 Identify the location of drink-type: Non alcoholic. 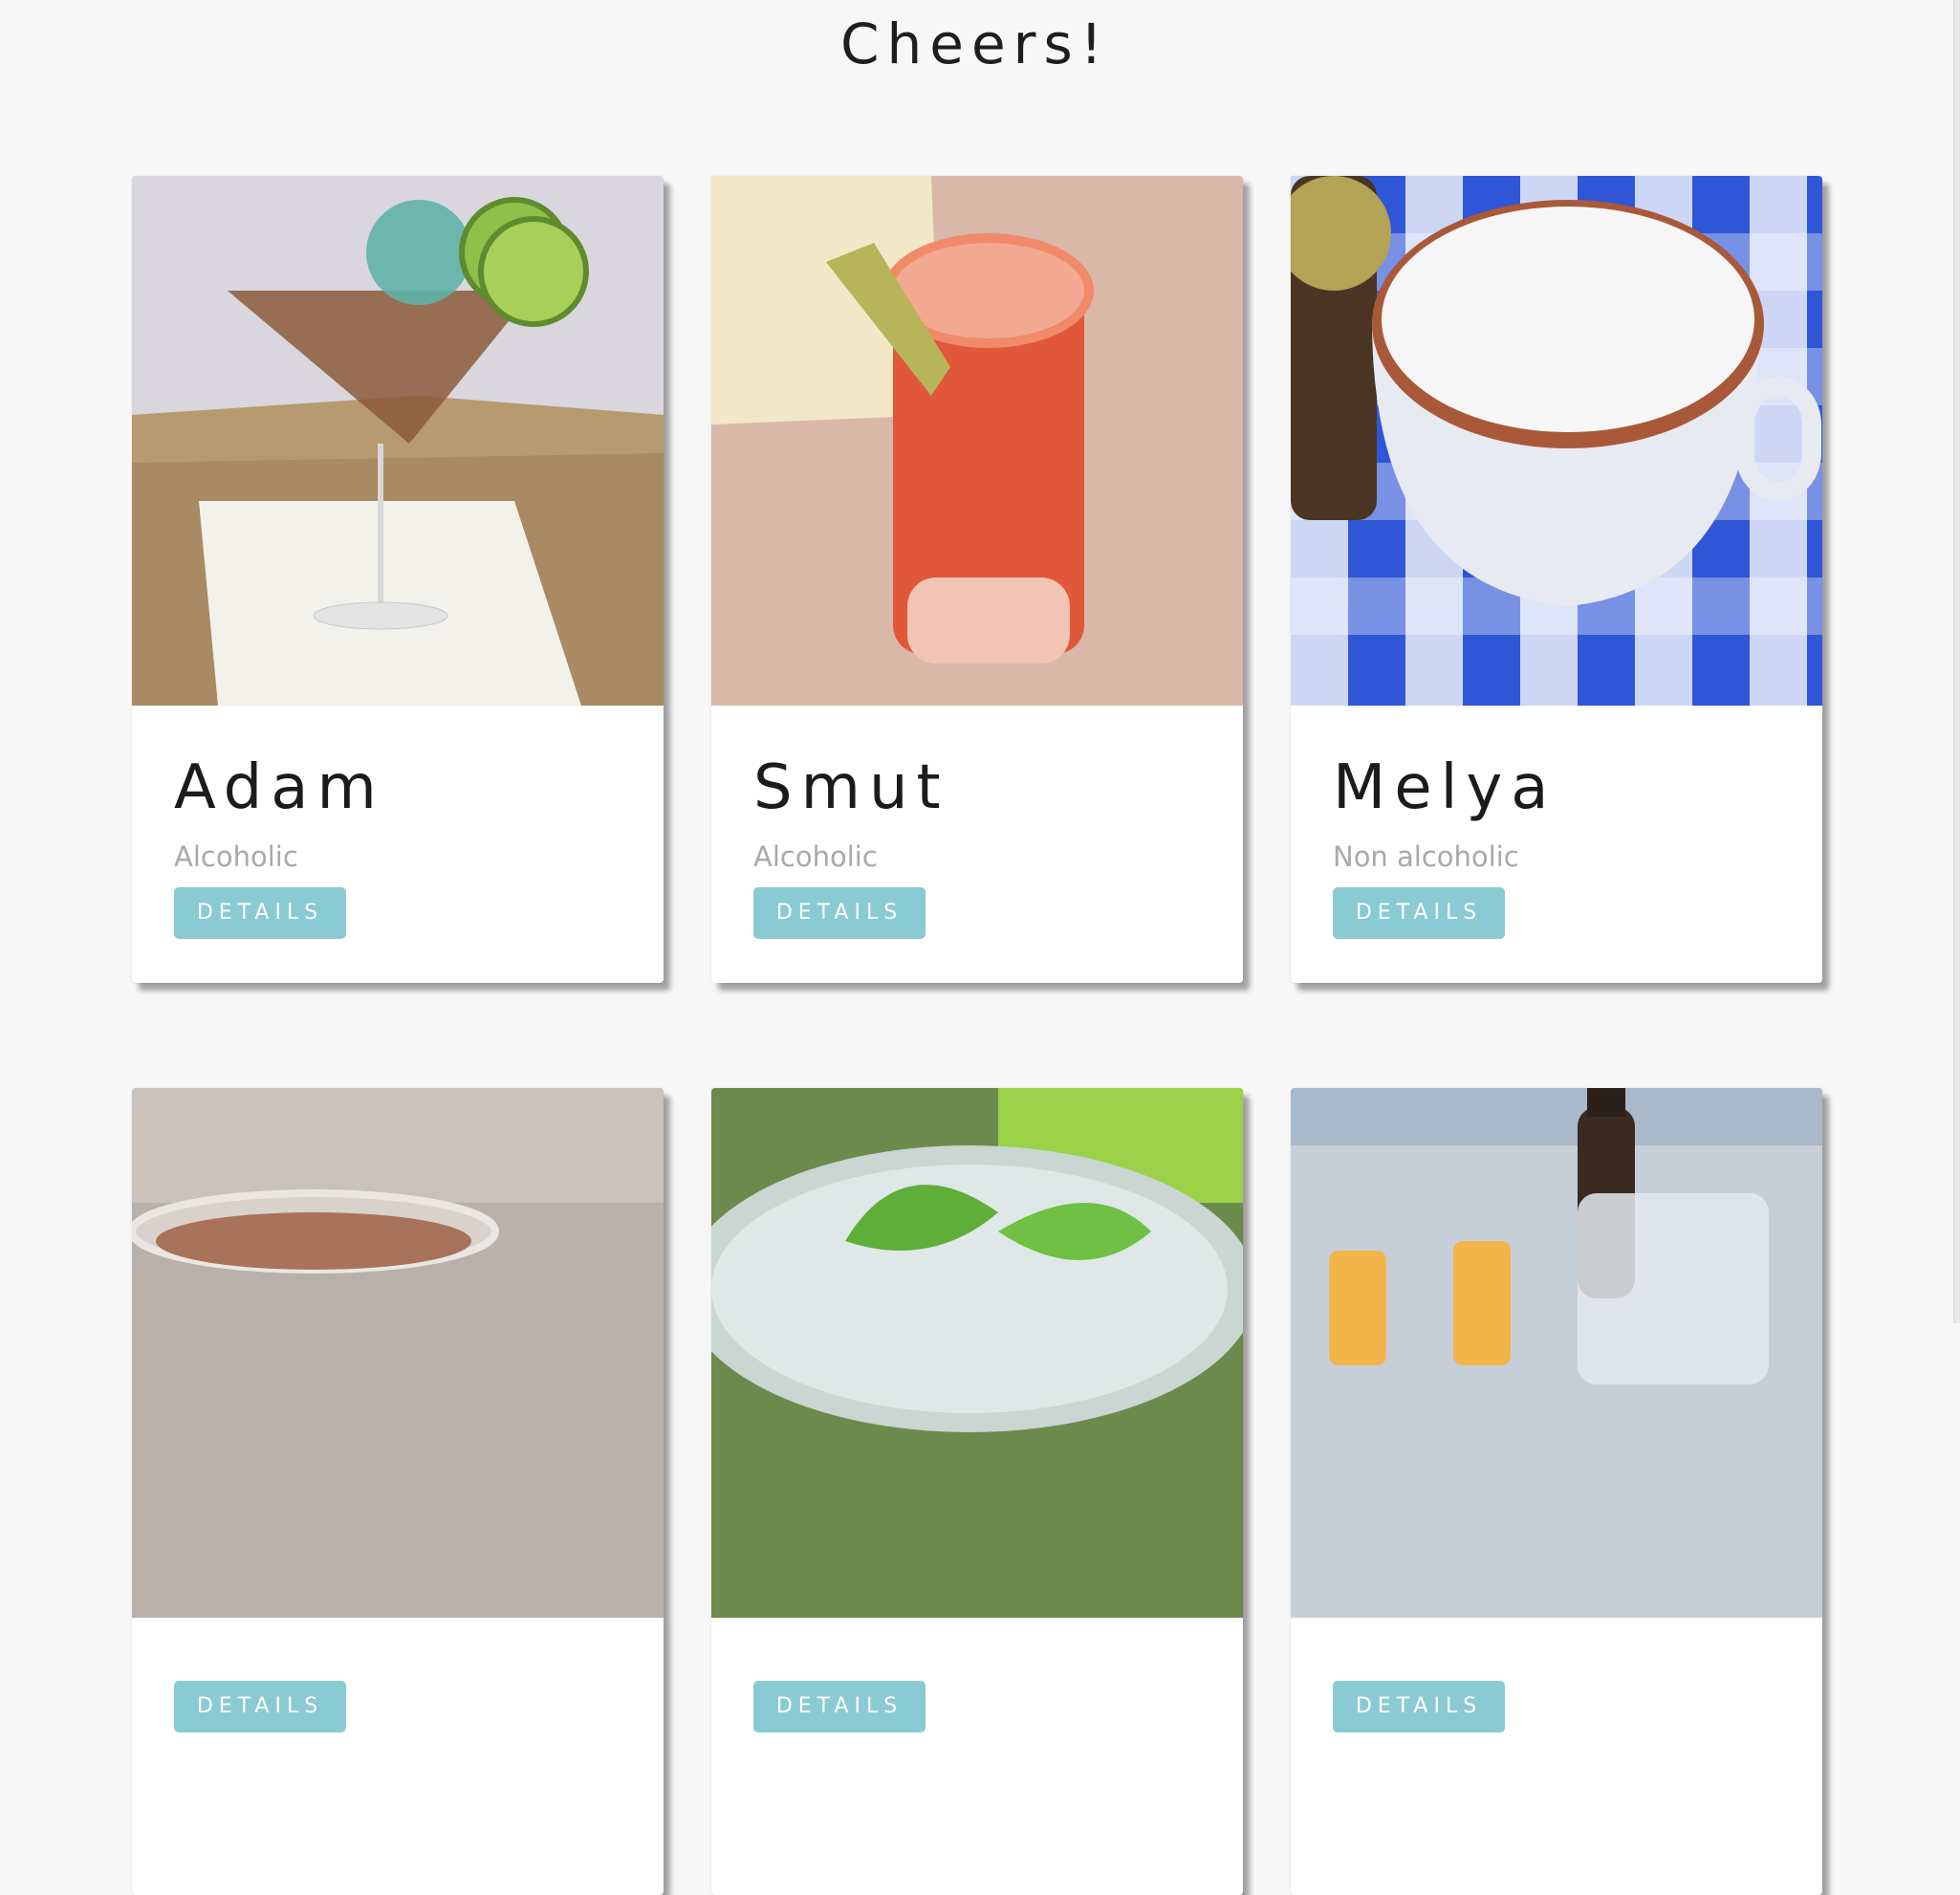
(1426, 857).